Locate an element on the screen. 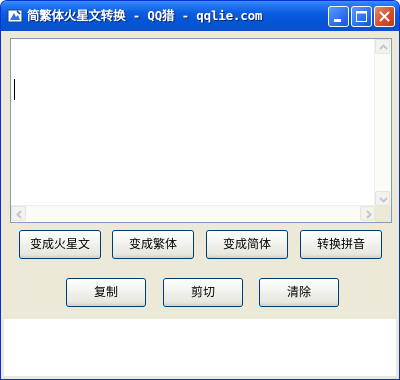 This screenshot has height=380, width=400. copy-button: 复制 is located at coordinates (106, 292).